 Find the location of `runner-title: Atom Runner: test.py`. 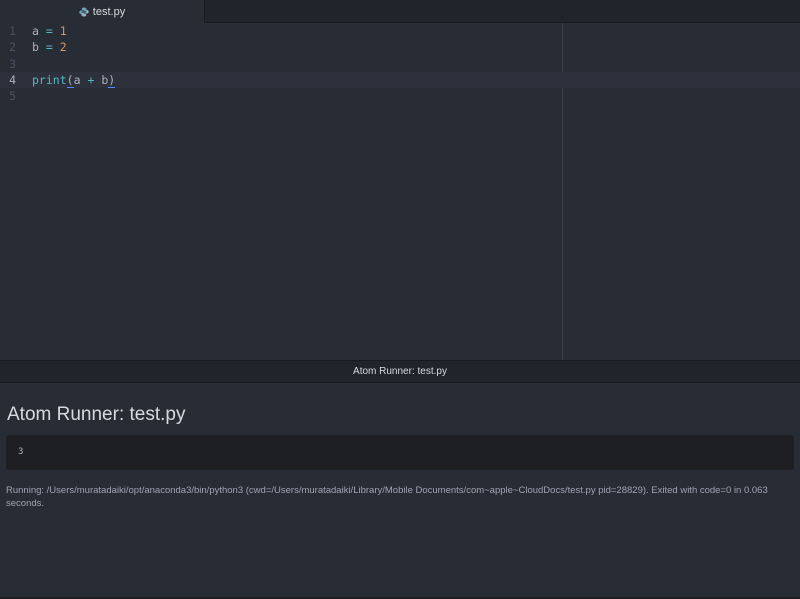

runner-title: Atom Runner: test.py is located at coordinates (96, 414).